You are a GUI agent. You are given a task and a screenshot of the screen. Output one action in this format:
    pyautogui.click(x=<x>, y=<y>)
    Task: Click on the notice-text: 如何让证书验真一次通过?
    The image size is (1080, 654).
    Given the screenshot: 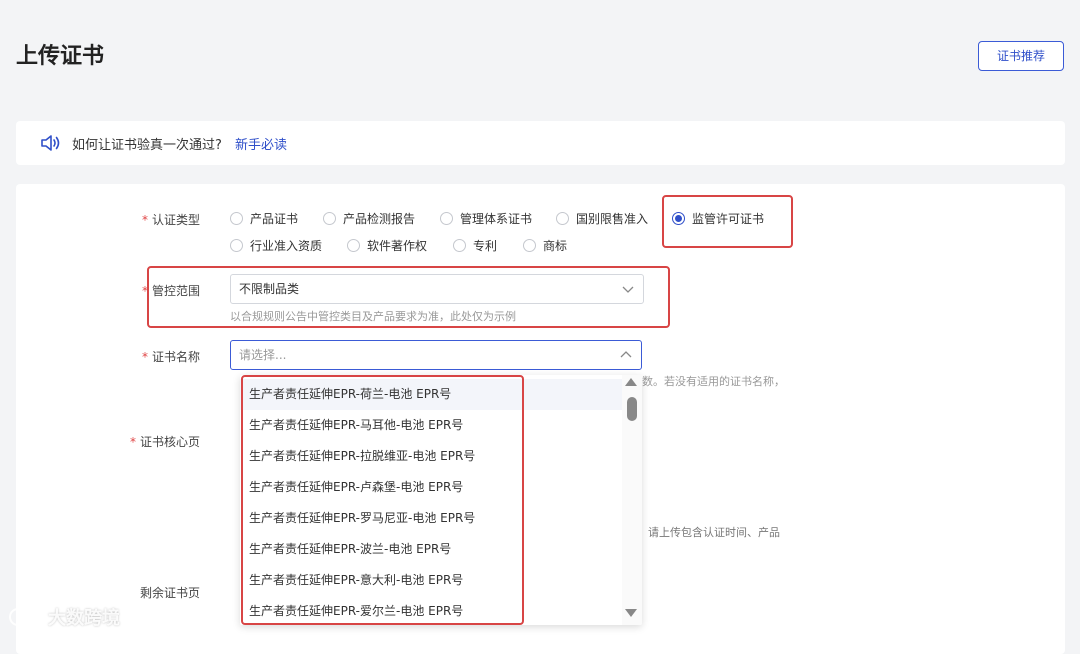 What is the action you would take?
    pyautogui.click(x=147, y=145)
    